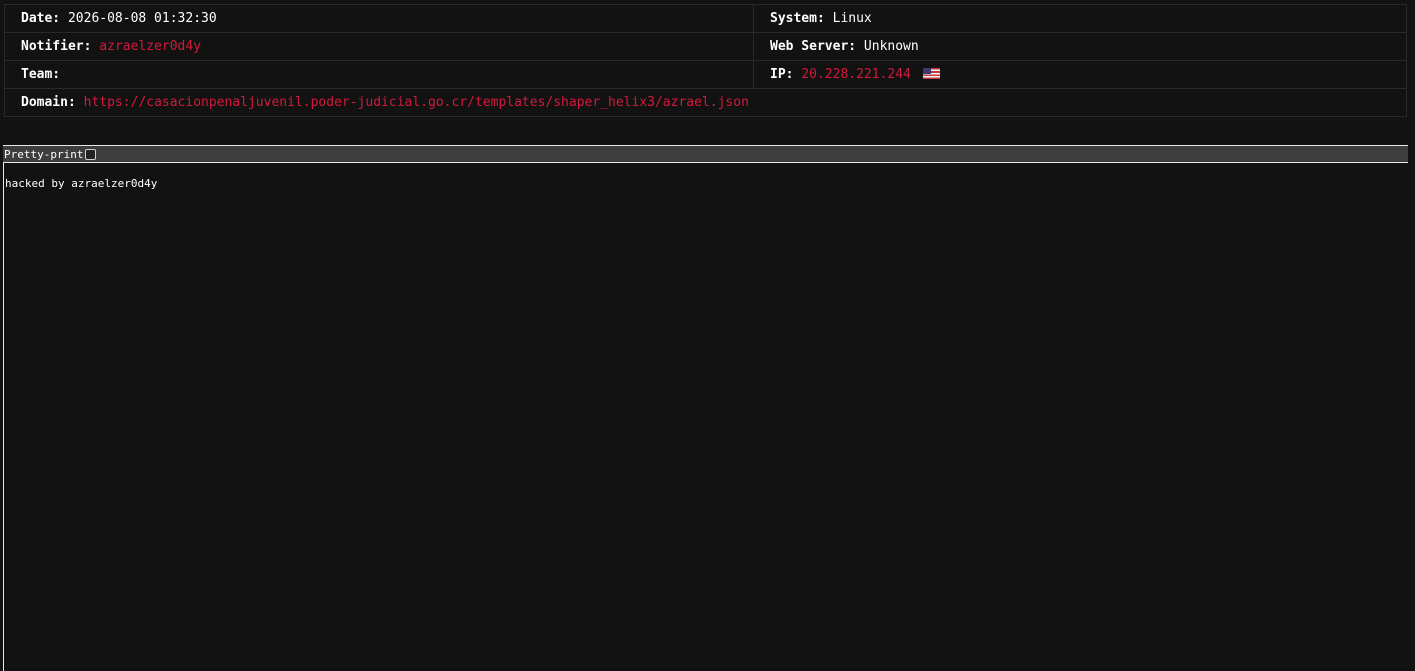  What do you see at coordinates (81, 183) in the screenshot?
I see `raw-content-text: hacked by azraelzer0d4y` at bounding box center [81, 183].